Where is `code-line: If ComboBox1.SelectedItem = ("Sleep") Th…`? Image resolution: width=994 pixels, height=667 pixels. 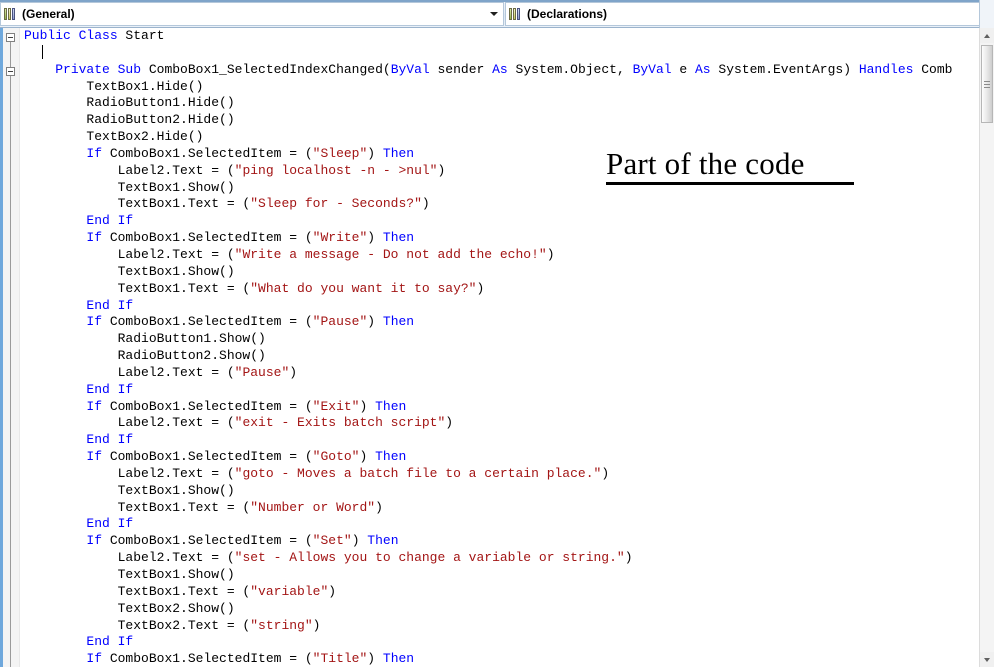 code-line: If ComboBox1.SelectedItem = ("Sleep") Th… is located at coordinates (508, 154).